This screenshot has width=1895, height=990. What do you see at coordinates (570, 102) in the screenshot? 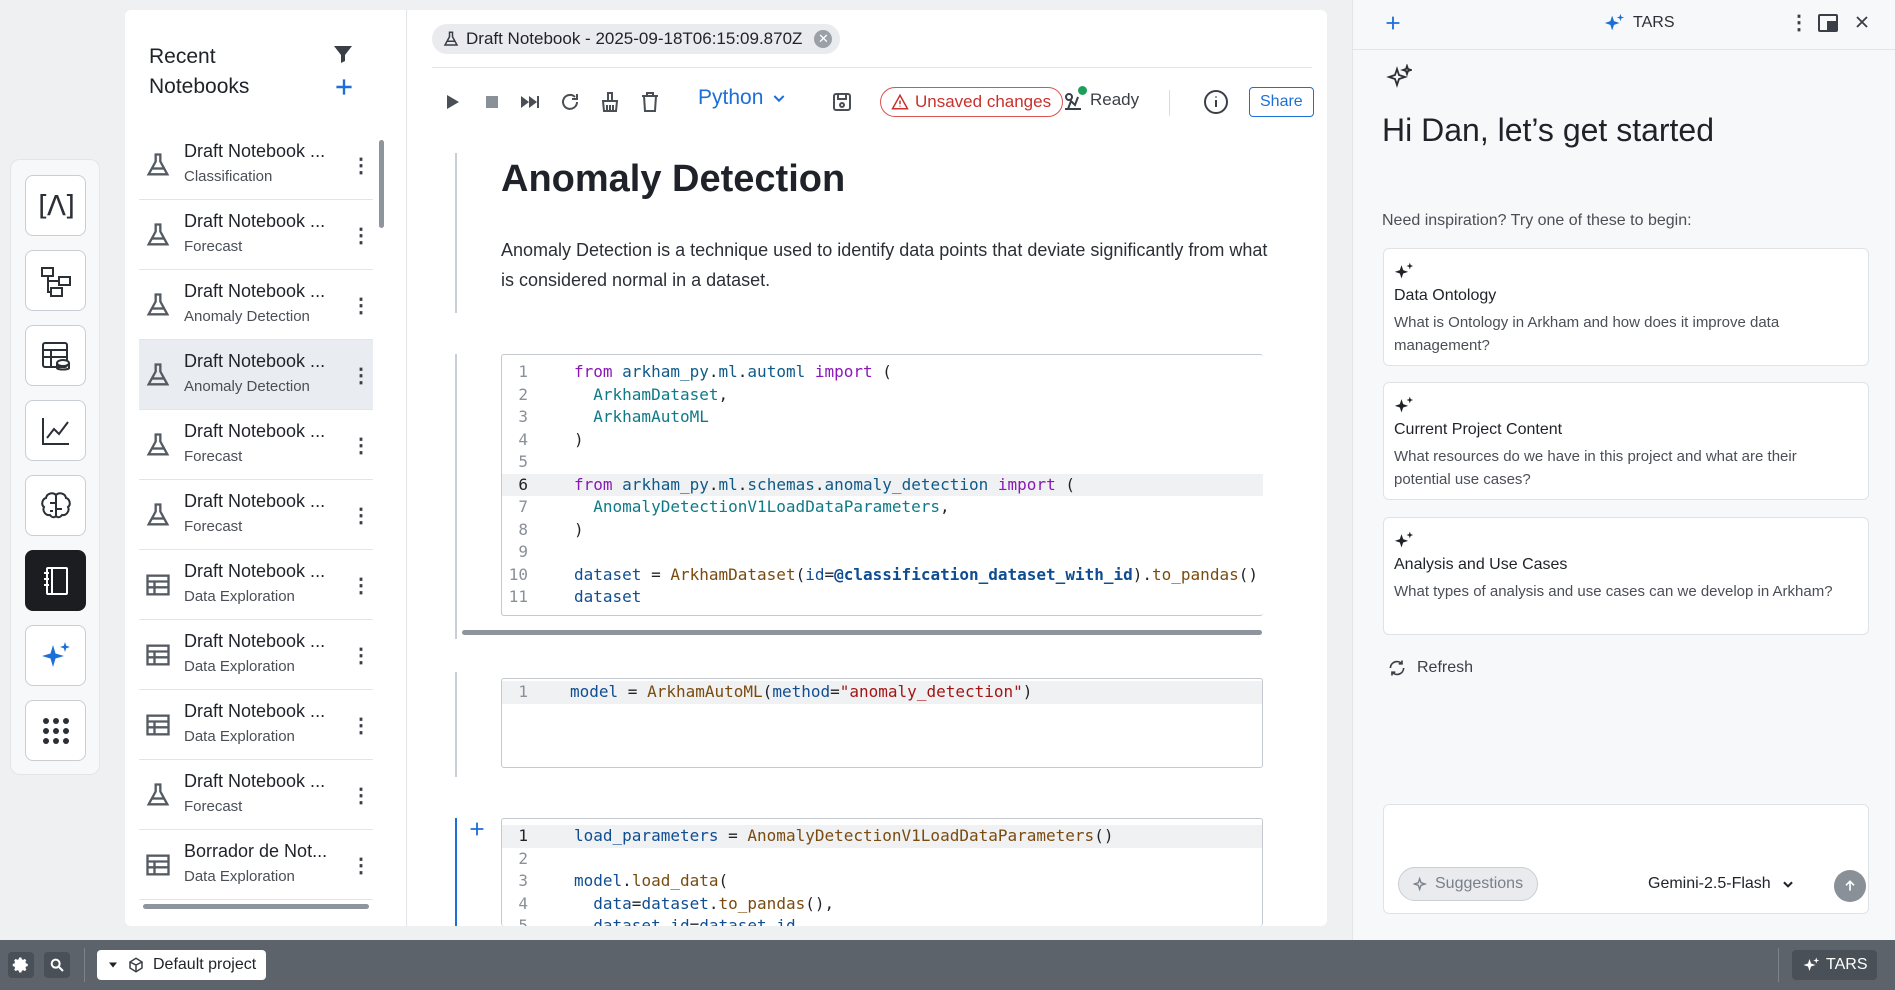
I see `restart-icon` at bounding box center [570, 102].